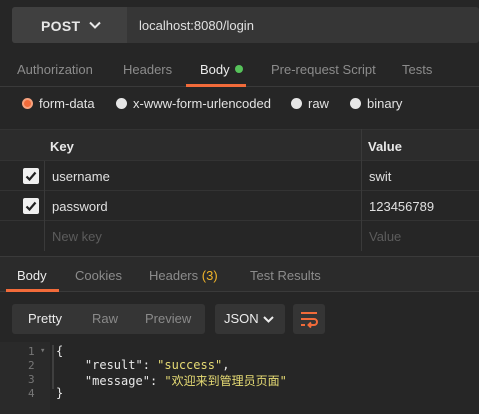  What do you see at coordinates (385, 146) in the screenshot?
I see `header-value: Value` at bounding box center [385, 146].